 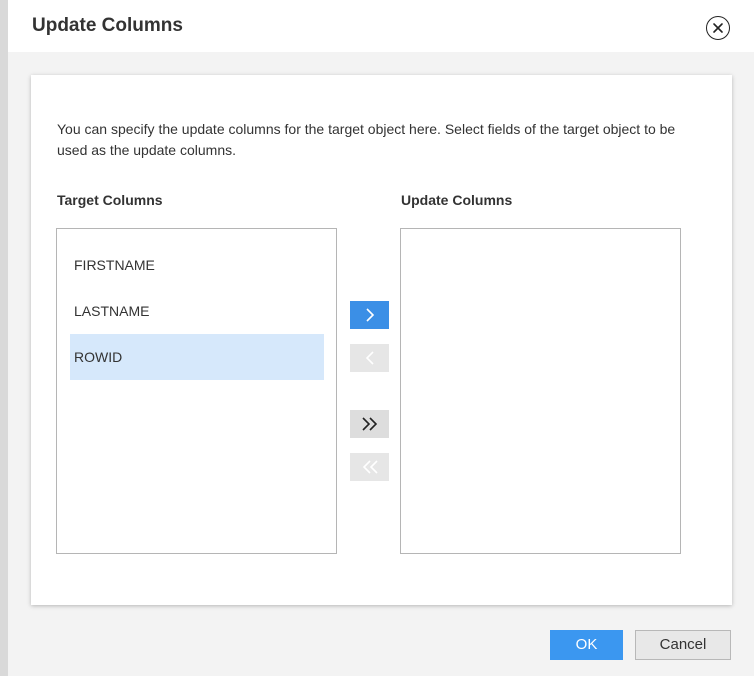 What do you see at coordinates (197, 311) in the screenshot?
I see `list-item-lastname: LASTNAME` at bounding box center [197, 311].